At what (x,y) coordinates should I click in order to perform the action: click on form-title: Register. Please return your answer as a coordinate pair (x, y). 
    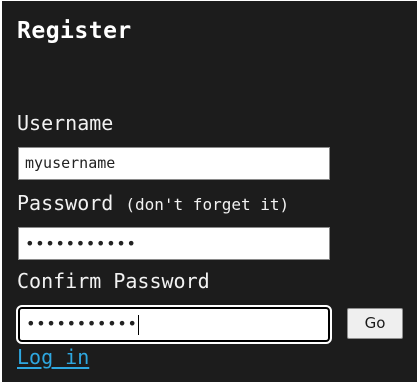
    Looking at the image, I should click on (74, 31).